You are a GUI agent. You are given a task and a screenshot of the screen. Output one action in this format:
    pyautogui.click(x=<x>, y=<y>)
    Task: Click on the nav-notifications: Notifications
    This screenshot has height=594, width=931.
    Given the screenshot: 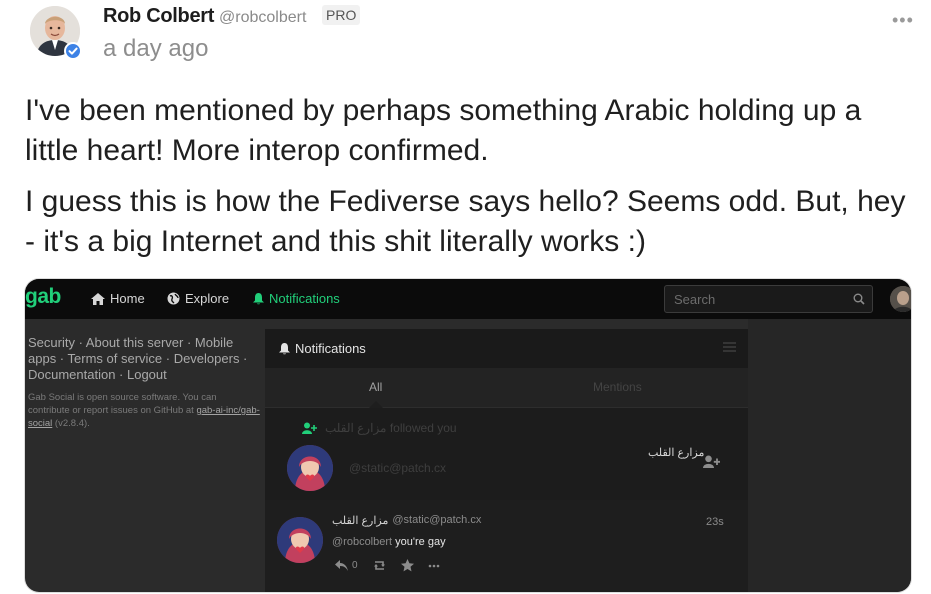 What is the action you would take?
    pyautogui.click(x=296, y=298)
    